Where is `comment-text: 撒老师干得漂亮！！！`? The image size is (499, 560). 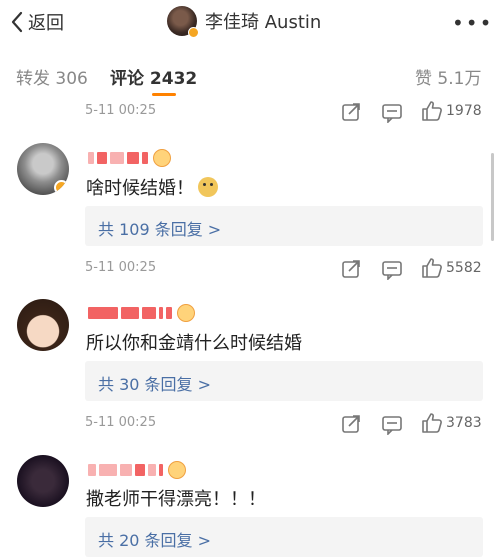 comment-text: 撒老师干得漂亮！！！ is located at coordinates (176, 499).